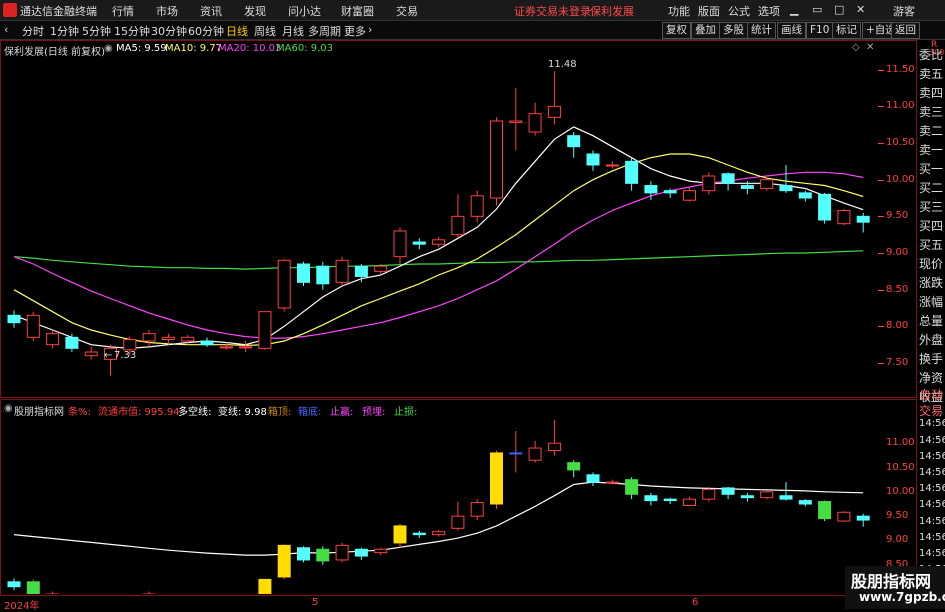  Describe the element at coordinates (169, 31) in the screenshot. I see `period-tab-30min: 30分钟` at that location.